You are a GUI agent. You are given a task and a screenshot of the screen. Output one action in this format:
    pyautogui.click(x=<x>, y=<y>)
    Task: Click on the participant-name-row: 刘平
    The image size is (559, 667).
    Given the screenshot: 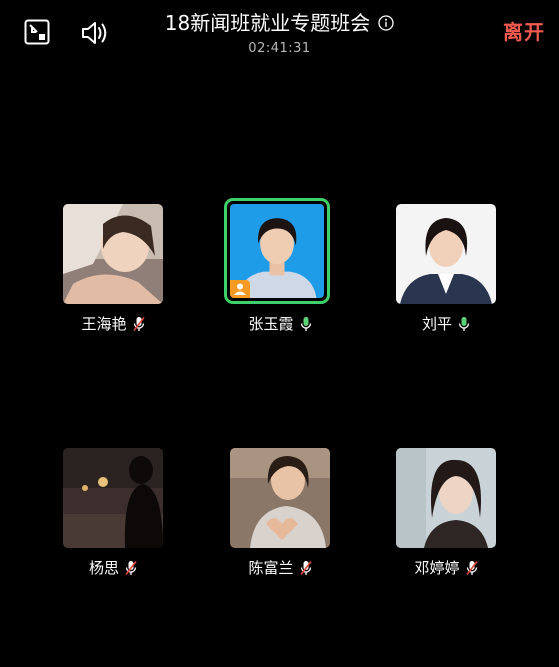 What is the action you would take?
    pyautogui.click(x=446, y=324)
    